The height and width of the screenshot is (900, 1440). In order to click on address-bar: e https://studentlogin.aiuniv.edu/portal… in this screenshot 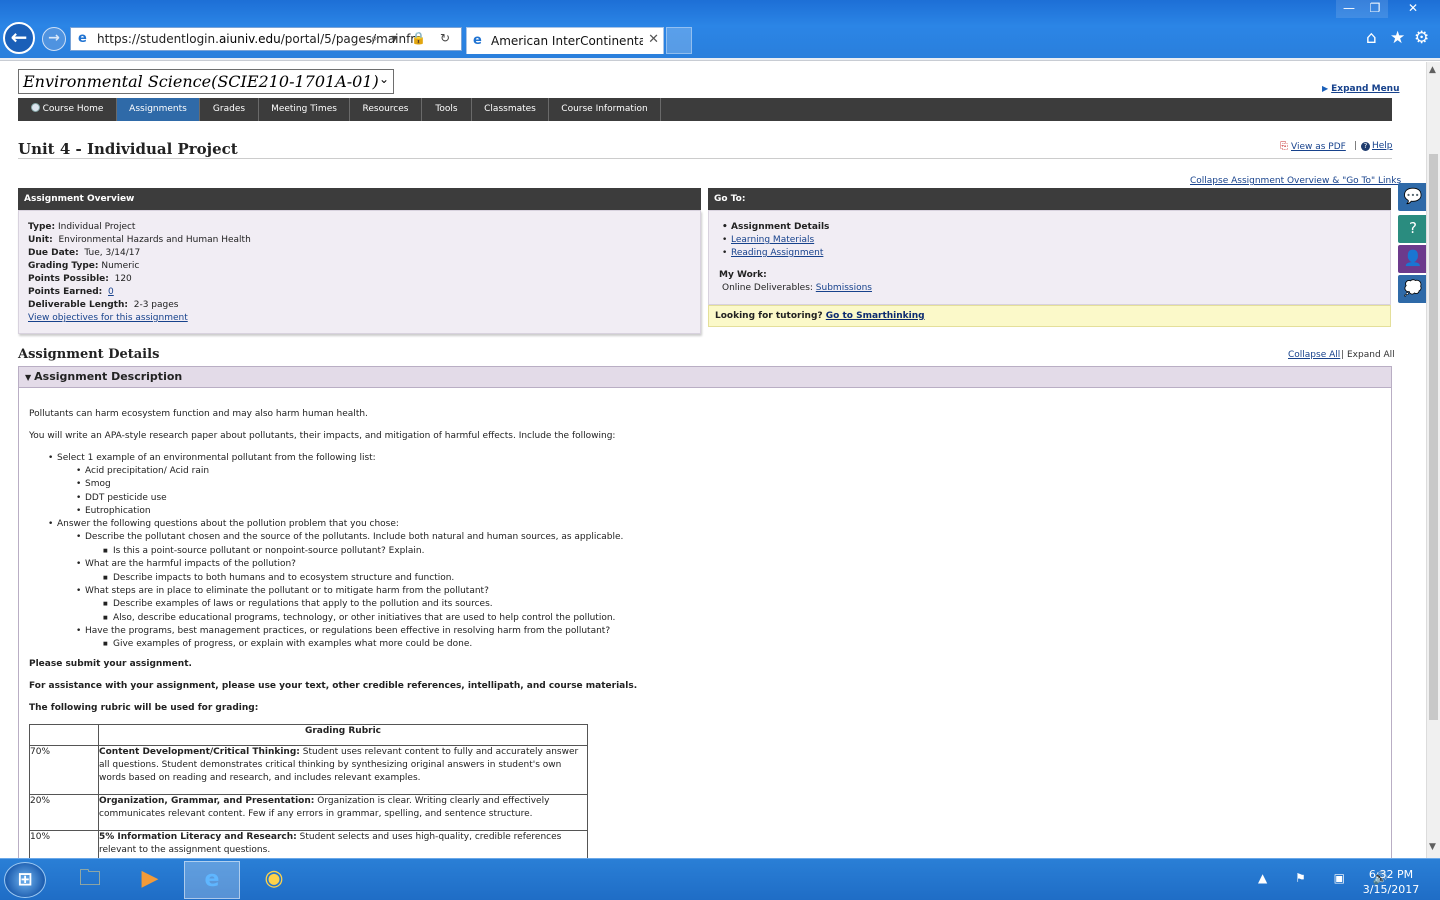, I will do `click(266, 39)`.